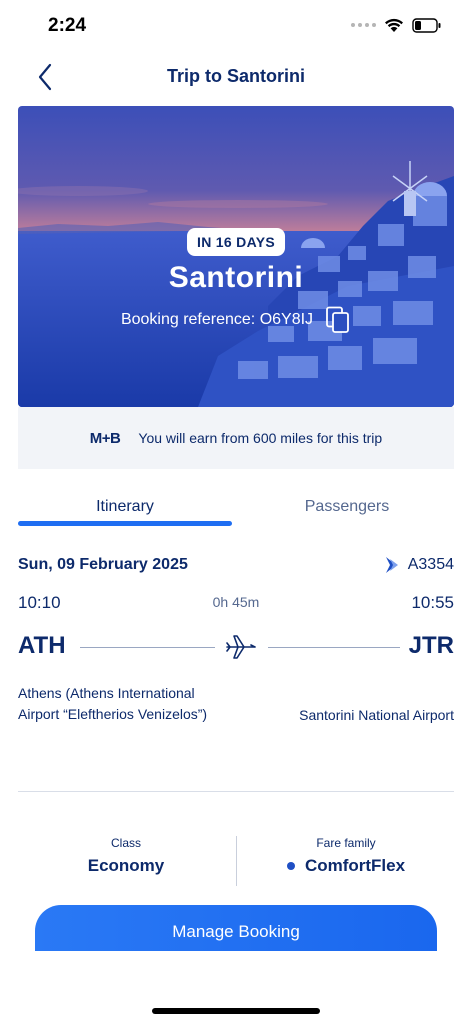 This screenshot has width=472, height=1024. Describe the element at coordinates (363, 25) in the screenshot. I see `signal-icon` at that location.